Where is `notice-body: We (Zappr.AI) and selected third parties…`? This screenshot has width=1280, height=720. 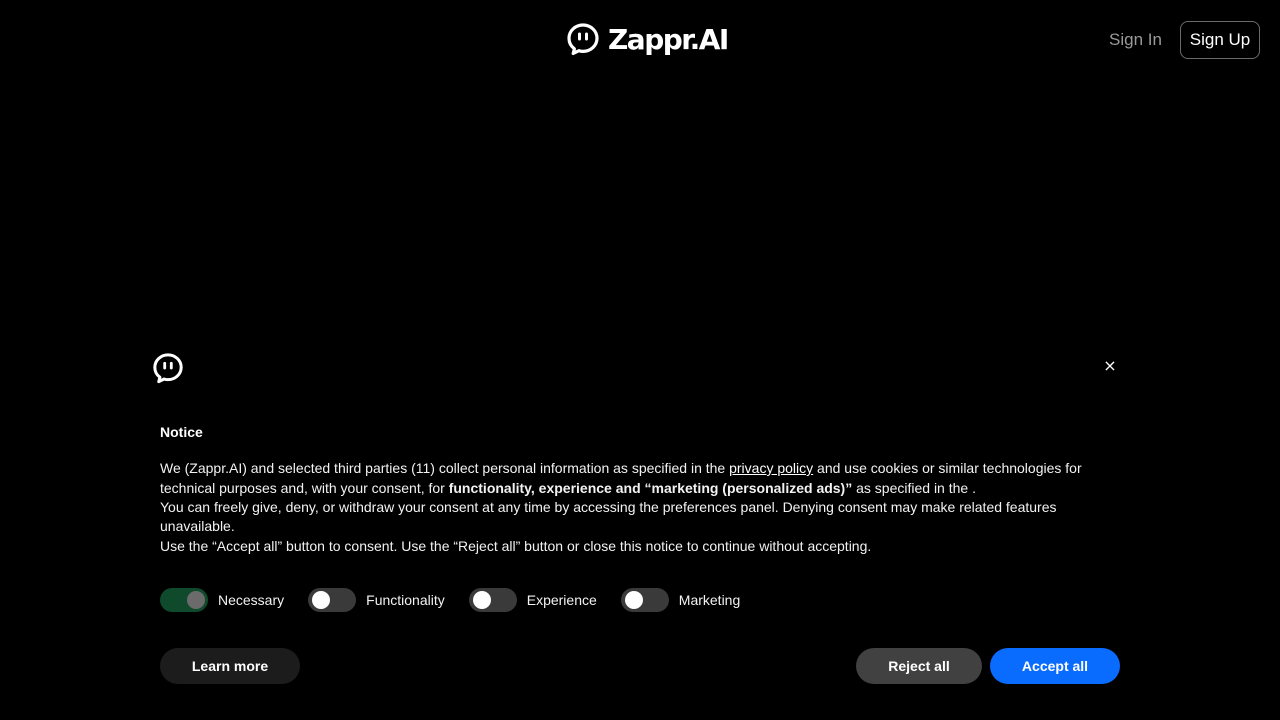
notice-body: We (Zappr.AI) and selected third parties… is located at coordinates (630, 507).